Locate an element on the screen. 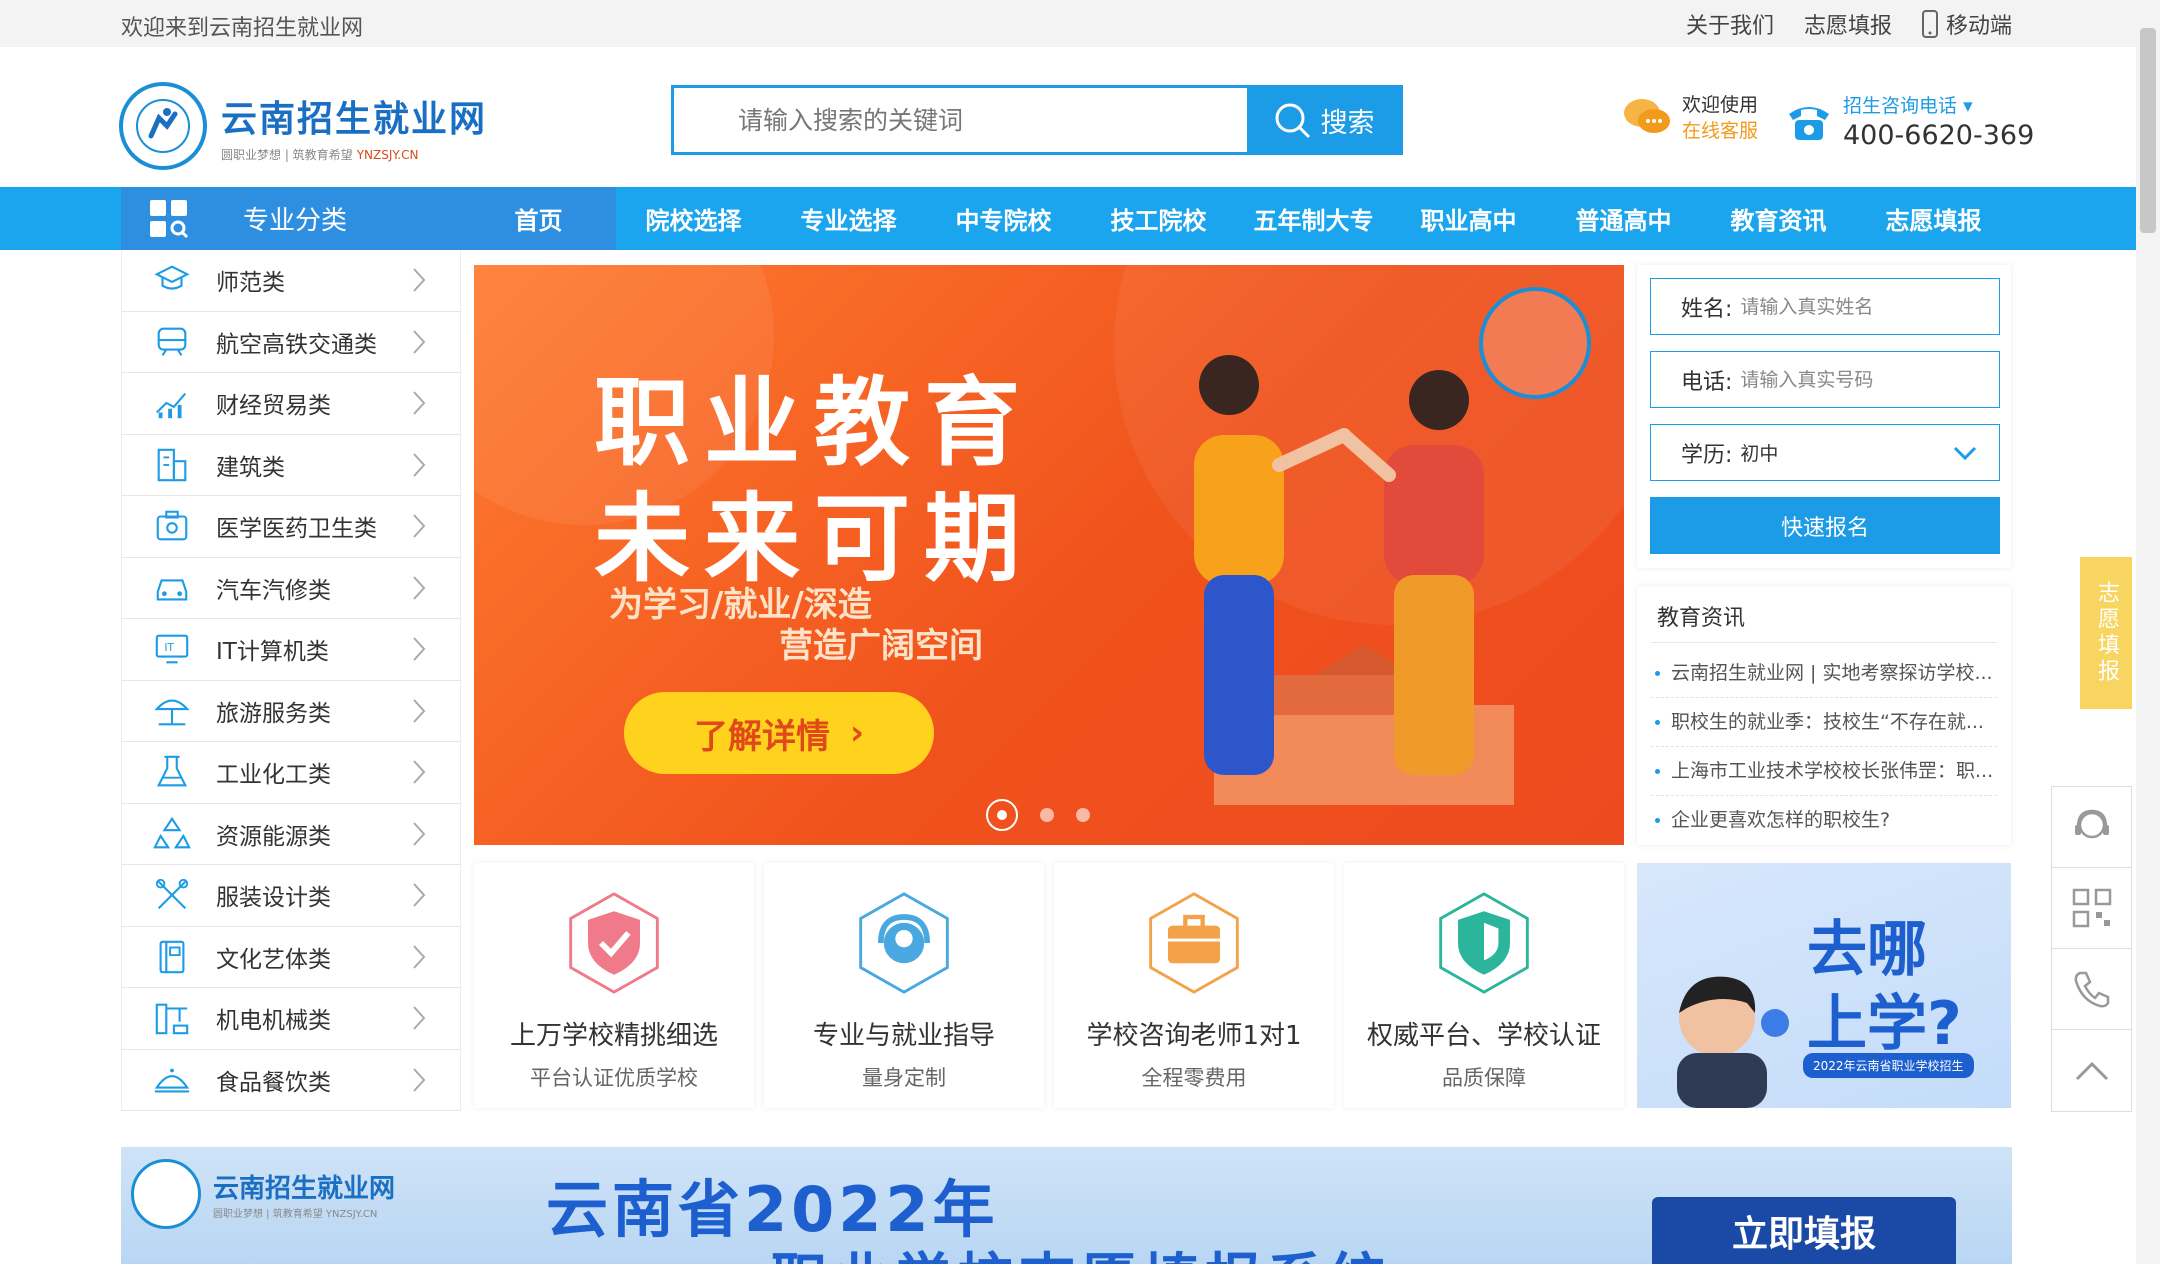 The width and height of the screenshot is (2160, 1264). nav-item-general-high: 普通高中 is located at coordinates (1623, 218).